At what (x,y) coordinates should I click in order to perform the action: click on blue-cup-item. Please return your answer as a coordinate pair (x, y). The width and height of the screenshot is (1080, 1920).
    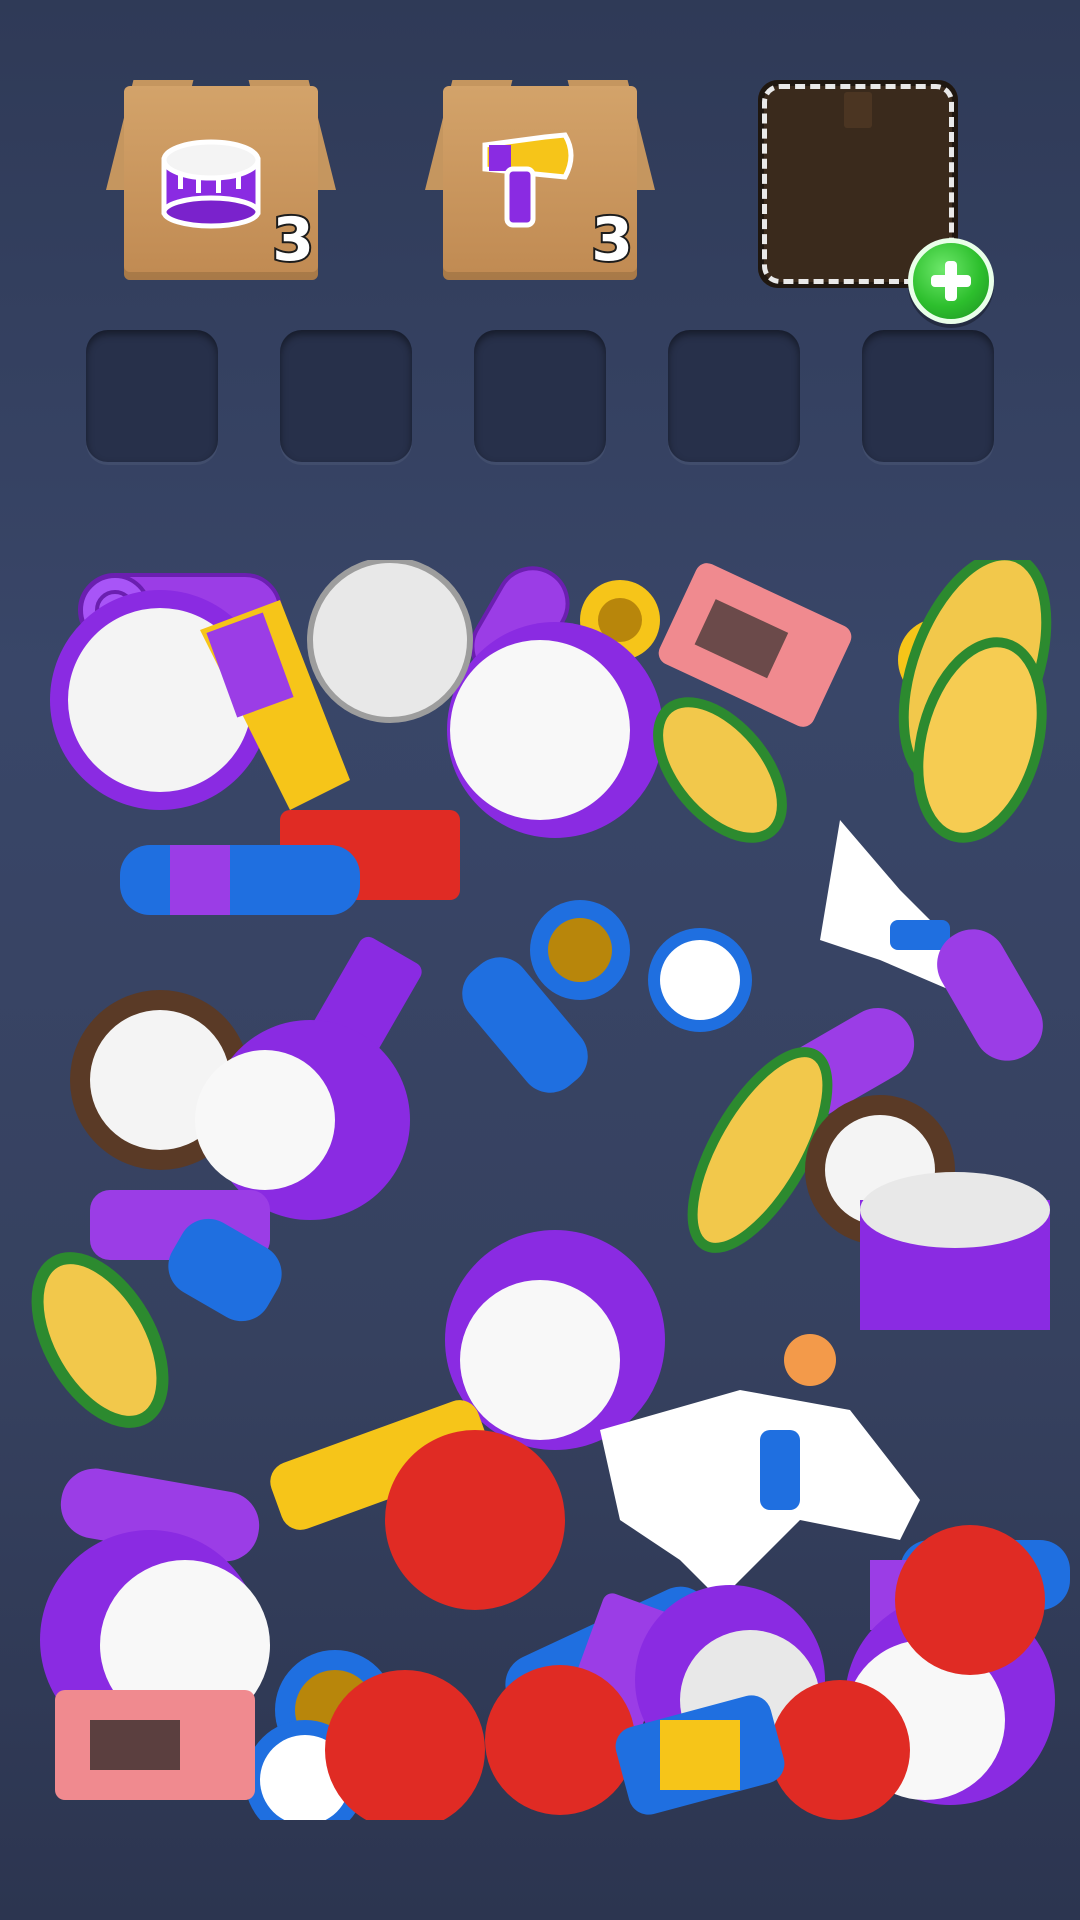
    Looking at the image, I should click on (641, 966).